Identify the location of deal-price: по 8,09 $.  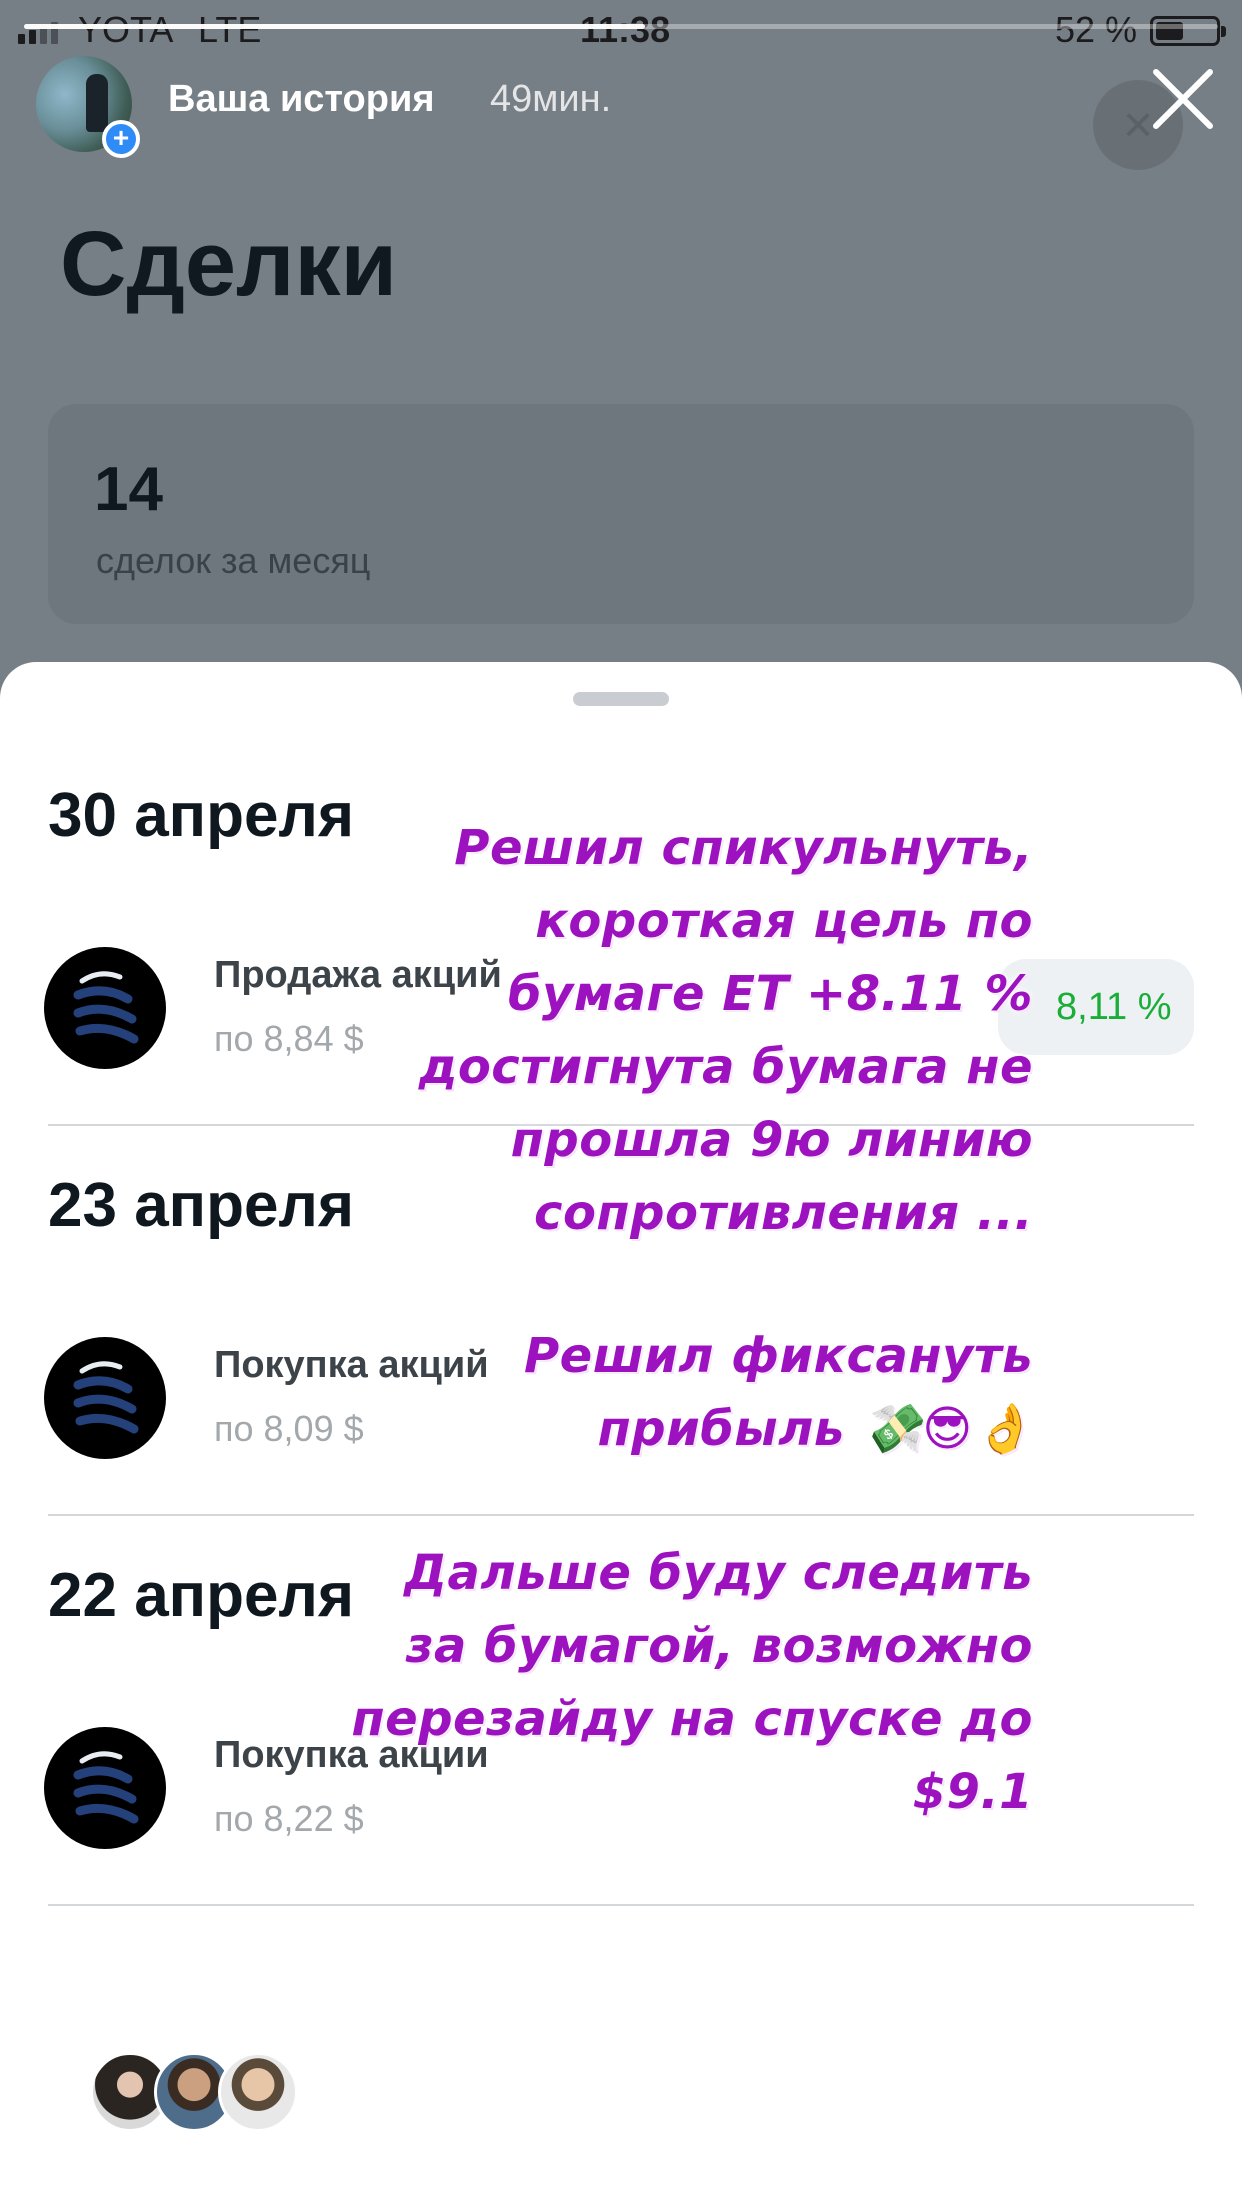
(289, 1428).